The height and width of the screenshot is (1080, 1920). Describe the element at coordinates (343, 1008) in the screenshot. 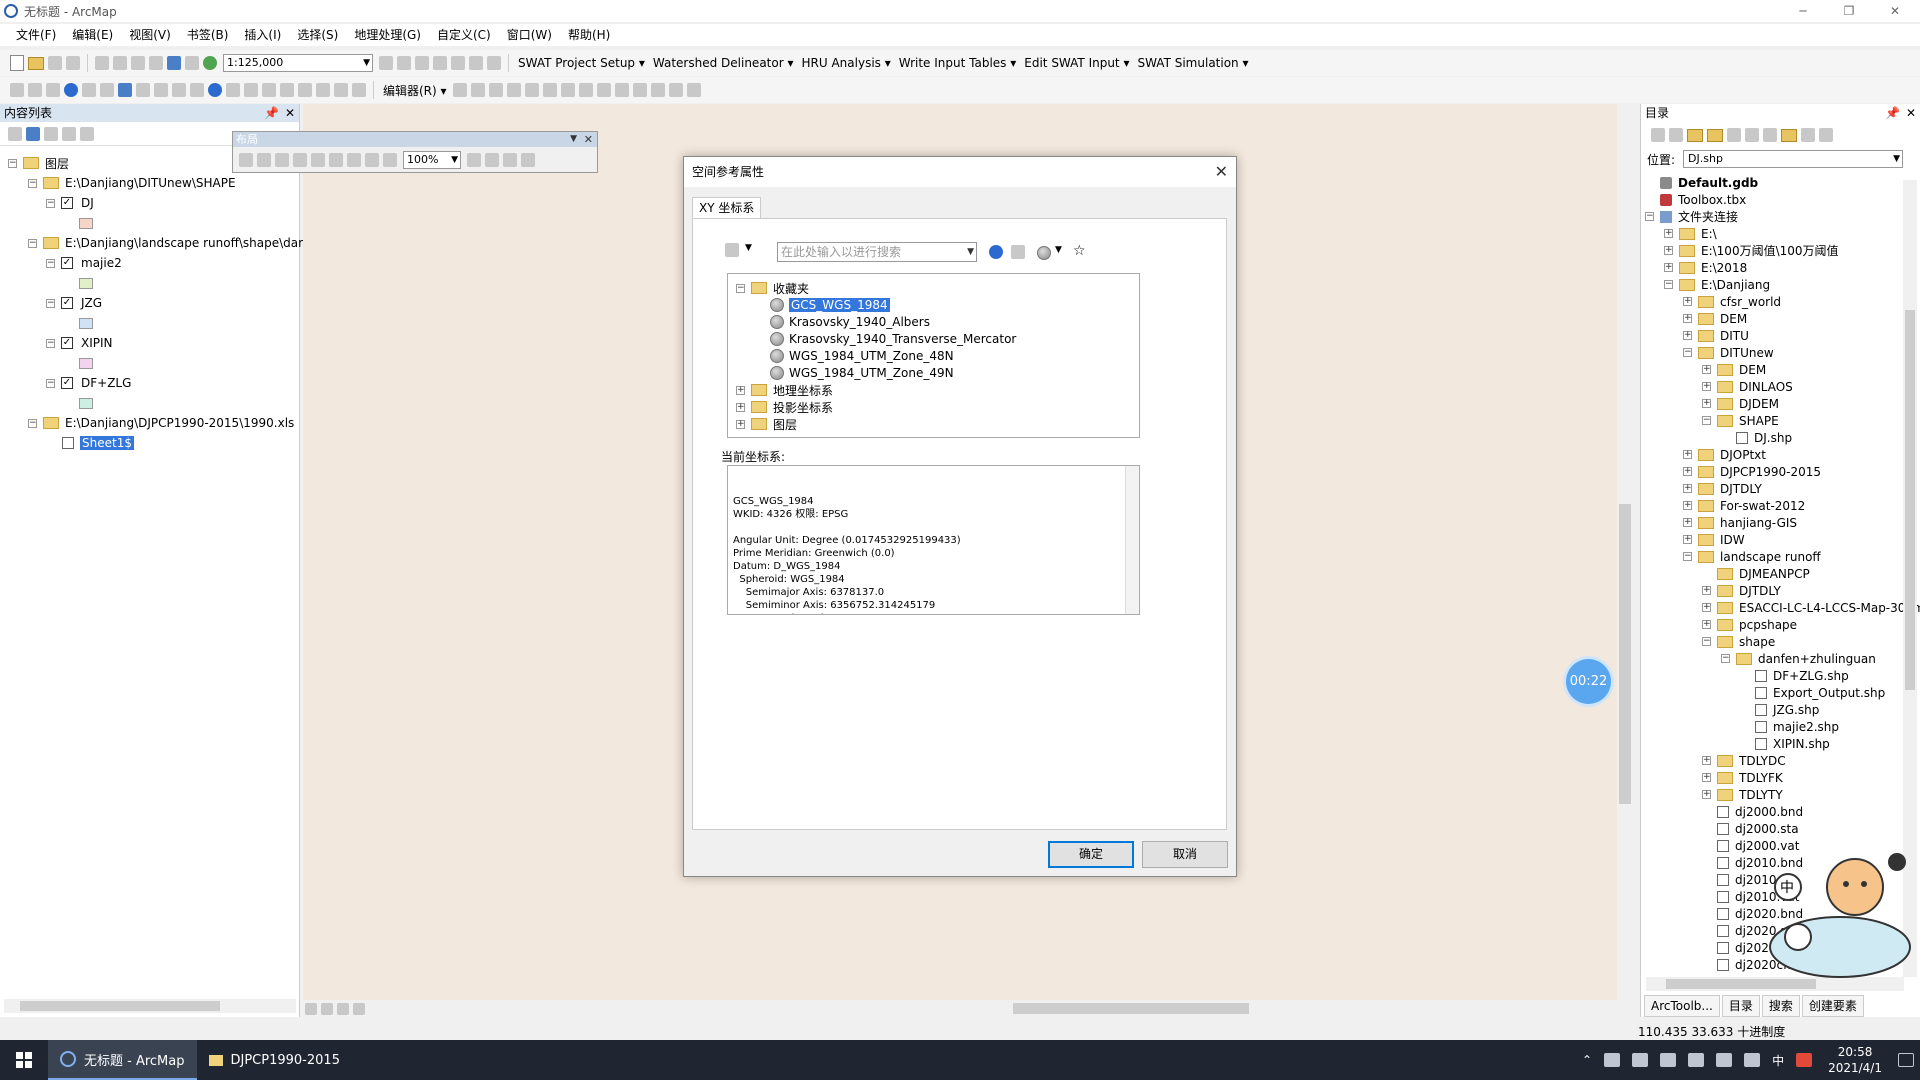

I see `refresh-icon` at that location.